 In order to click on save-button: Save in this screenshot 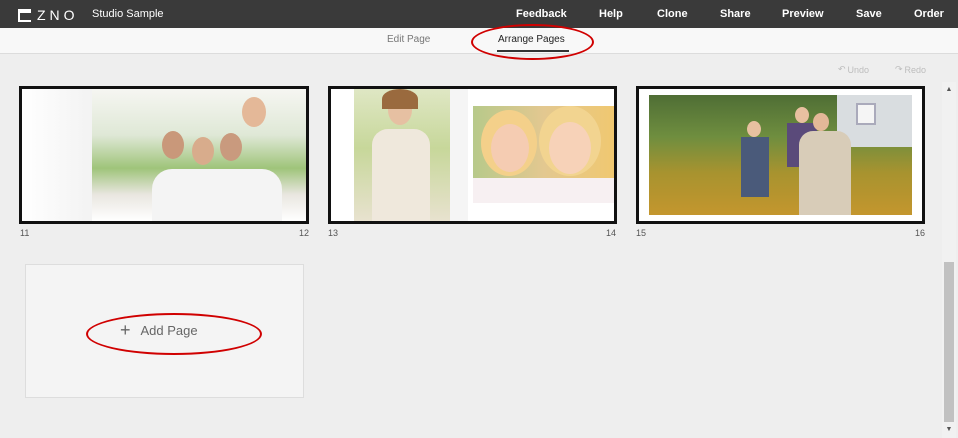, I will do `click(869, 14)`.